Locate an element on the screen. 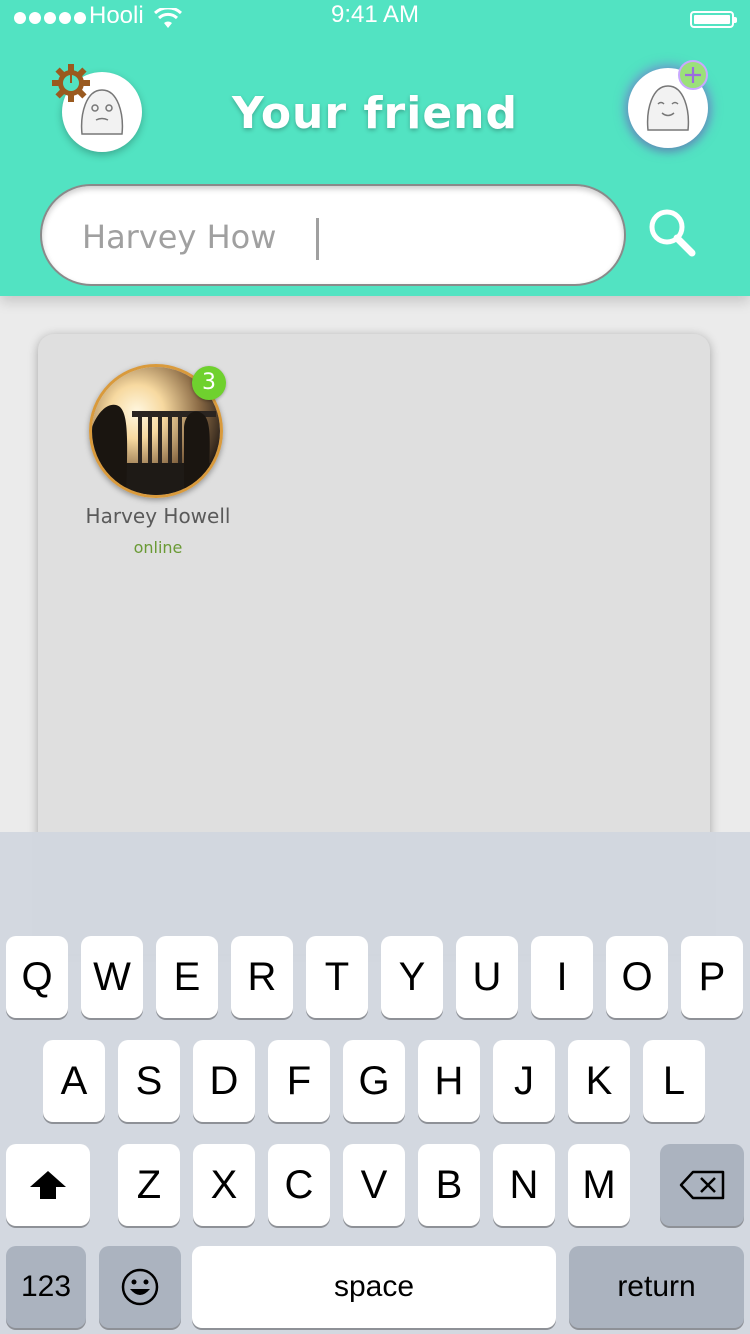 This screenshot has width=750, height=1334. emoji-icon is located at coordinates (140, 1287).